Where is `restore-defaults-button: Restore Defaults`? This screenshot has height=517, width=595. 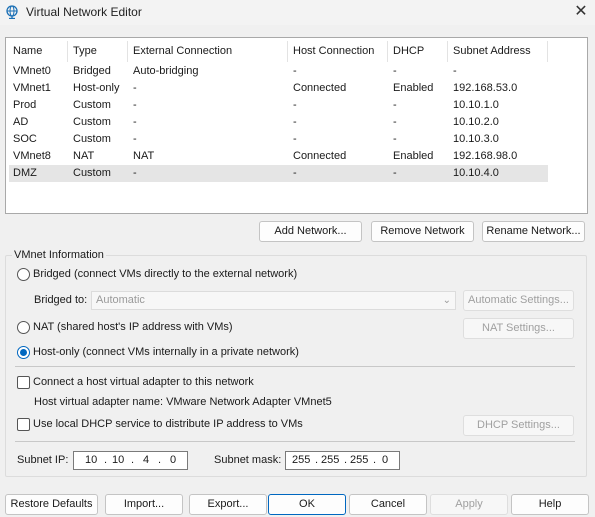
restore-defaults-button: Restore Defaults is located at coordinates (51, 504).